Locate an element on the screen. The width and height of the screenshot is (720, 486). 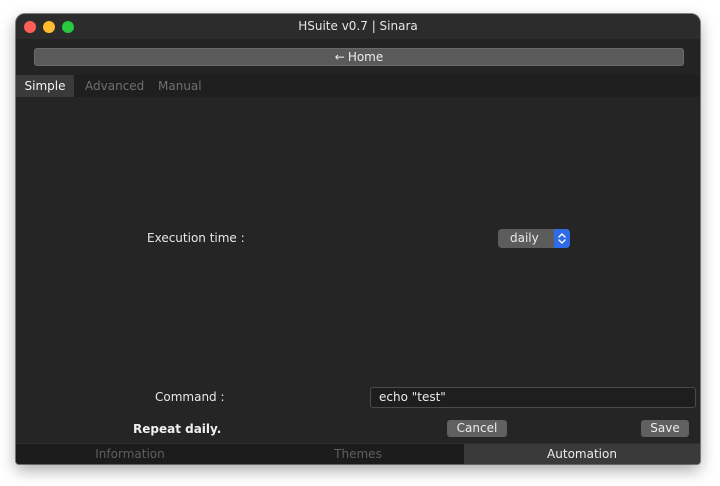
execution-time-label: Execution time : is located at coordinates (196, 238).